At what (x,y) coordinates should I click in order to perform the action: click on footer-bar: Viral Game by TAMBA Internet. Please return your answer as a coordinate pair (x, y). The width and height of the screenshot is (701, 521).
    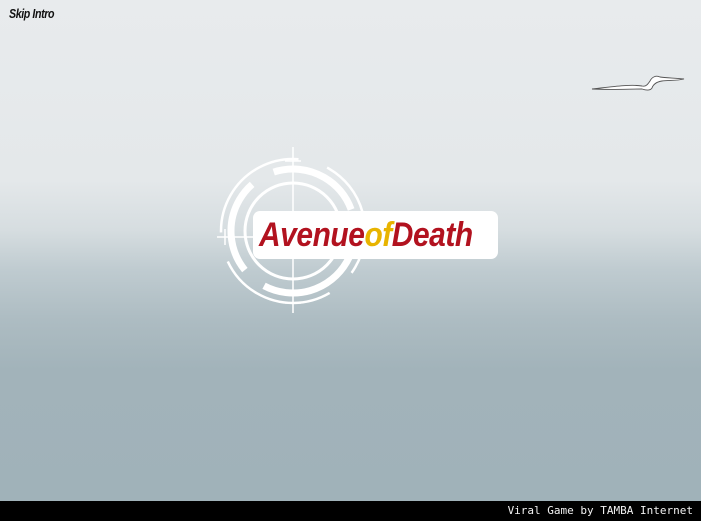
    Looking at the image, I should click on (350, 511).